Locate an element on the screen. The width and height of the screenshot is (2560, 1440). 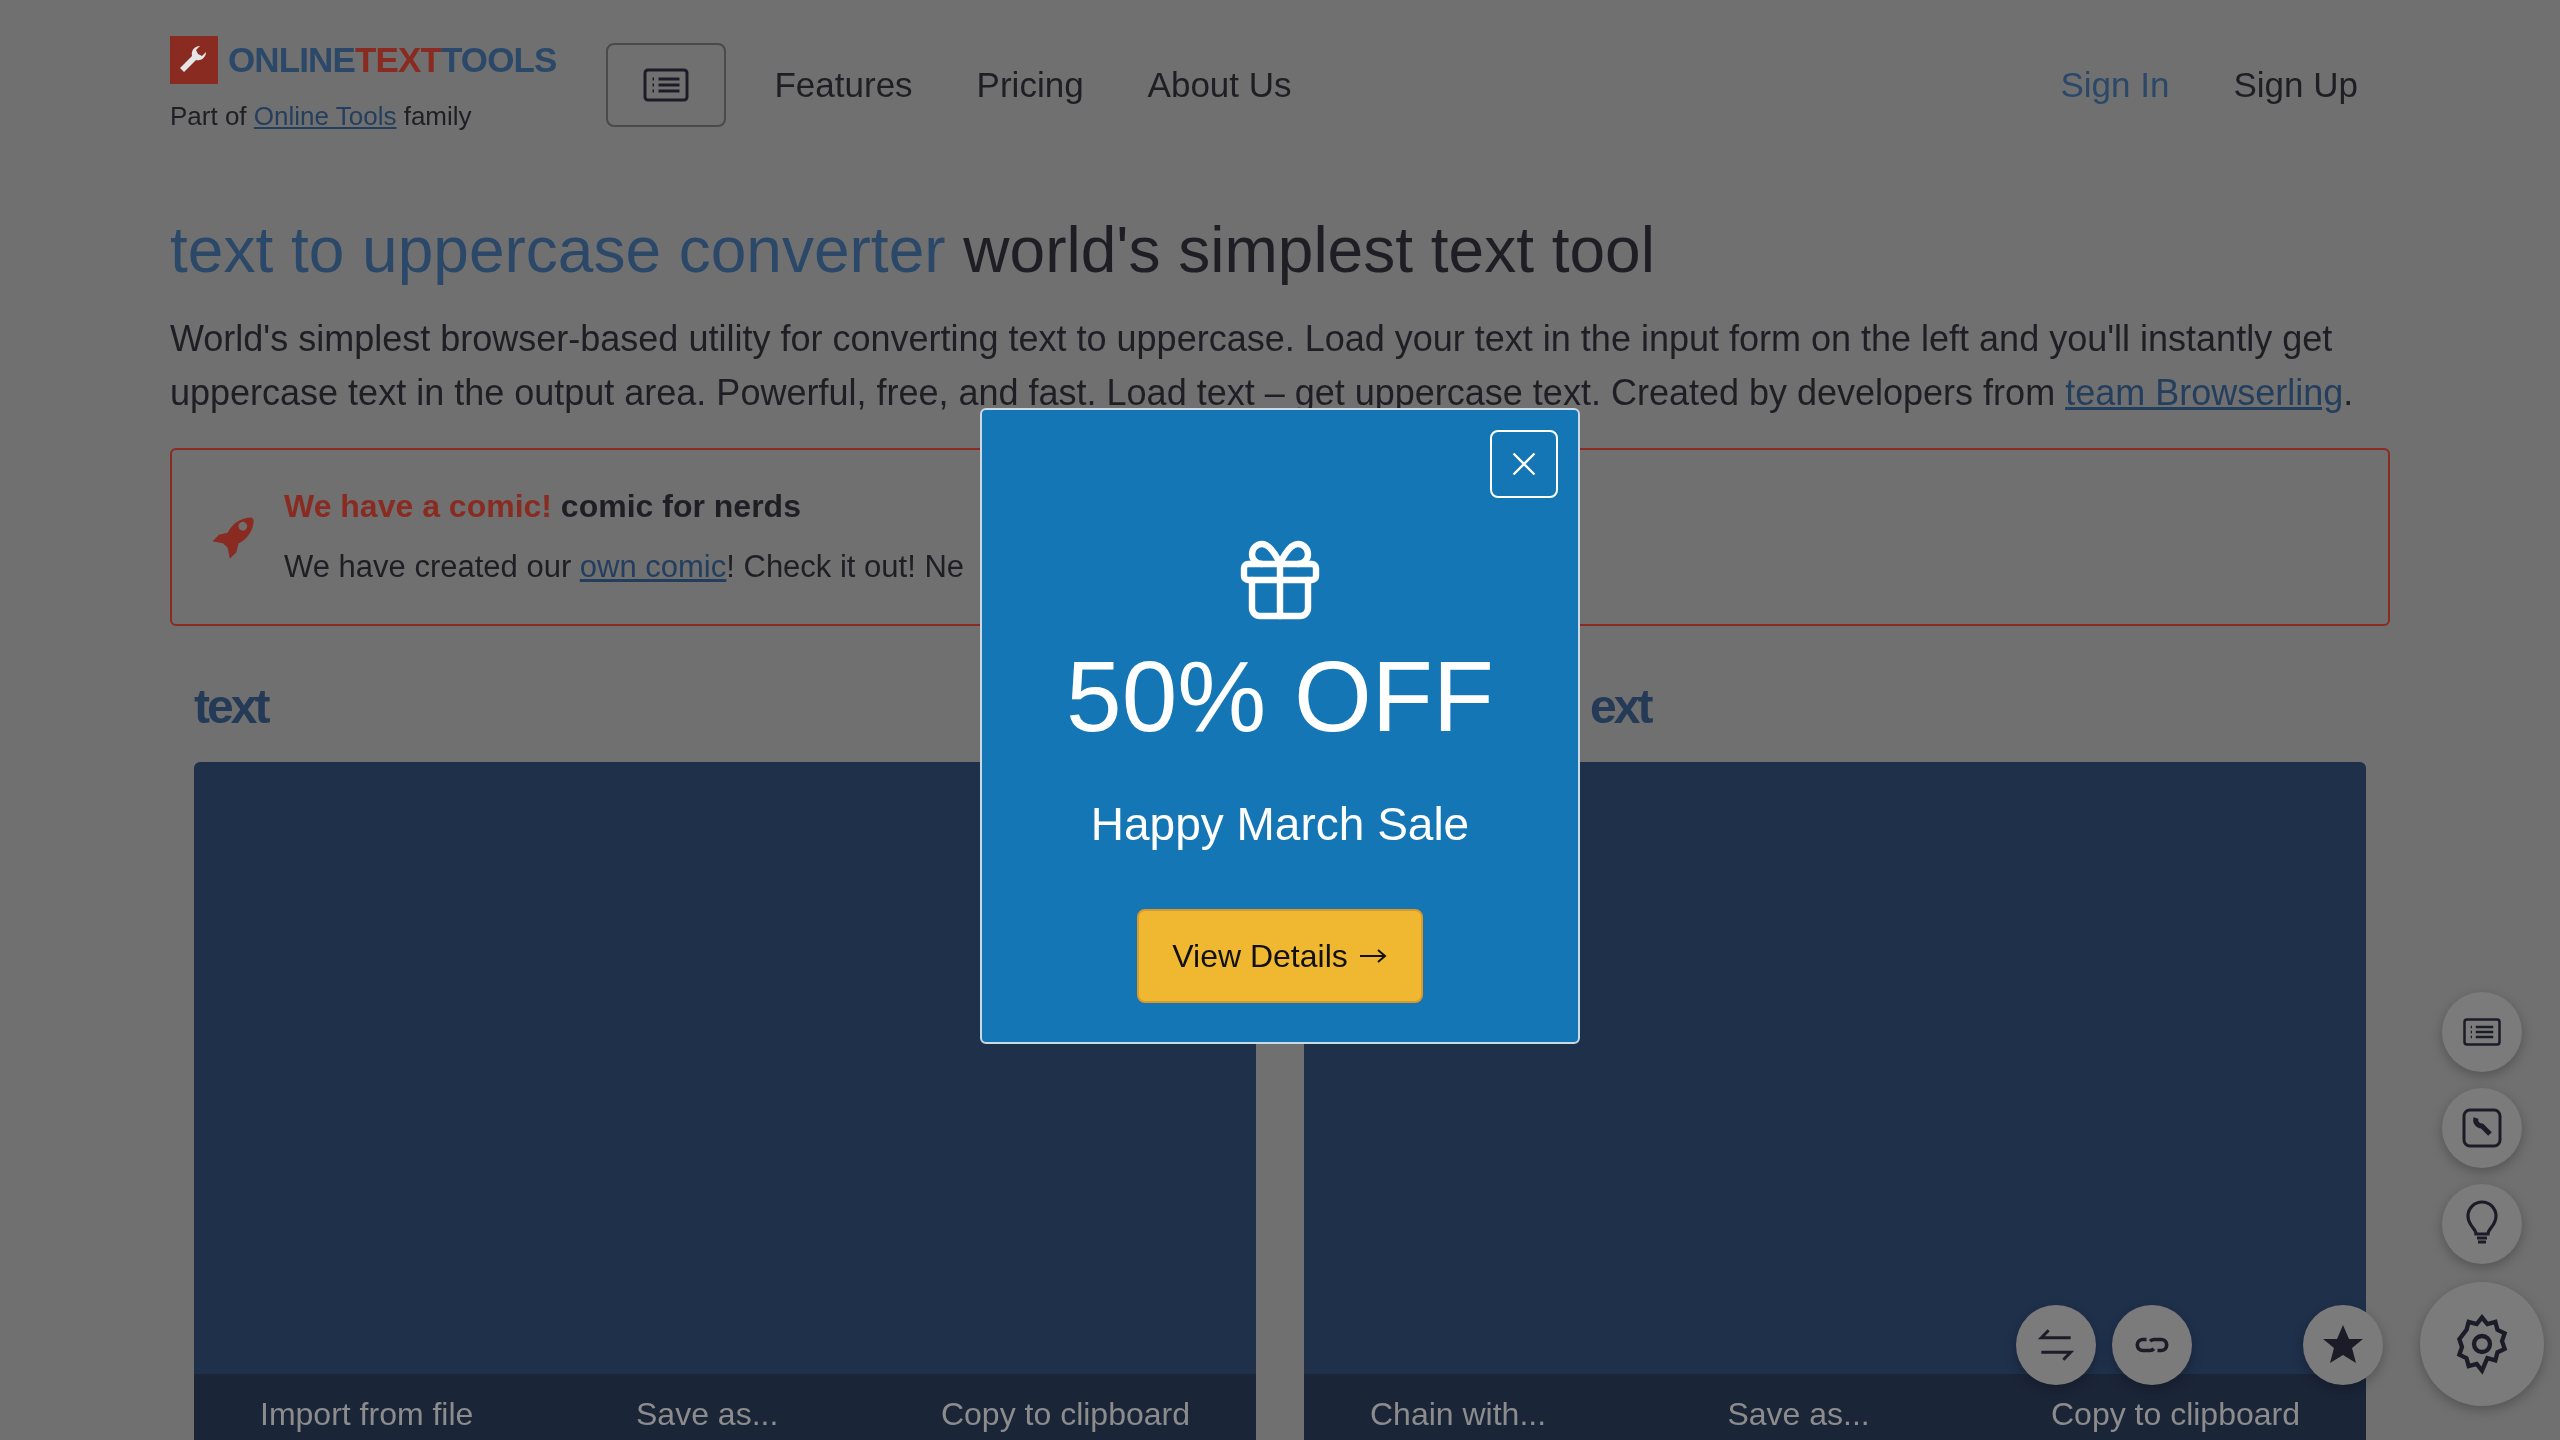
panel-heading: text is located at coordinates (231, 706).